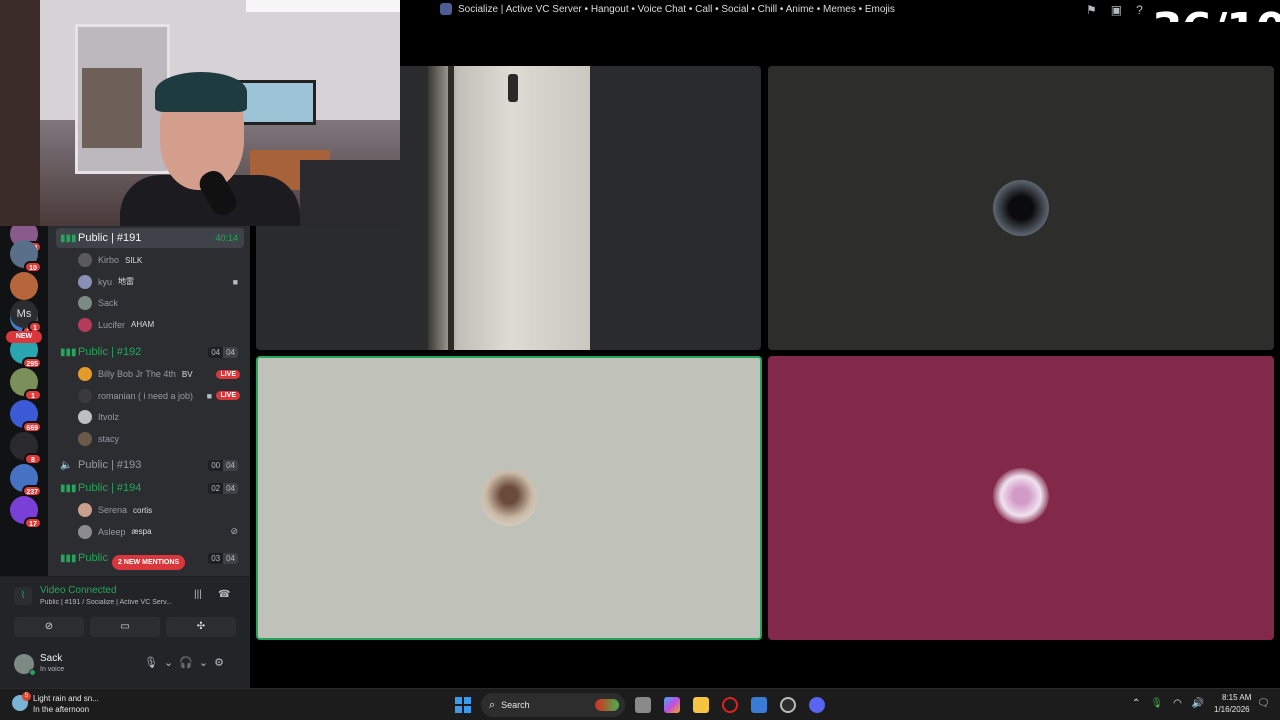 The width and height of the screenshot is (1280, 720). I want to click on server-icon: 237, so click(26, 480).